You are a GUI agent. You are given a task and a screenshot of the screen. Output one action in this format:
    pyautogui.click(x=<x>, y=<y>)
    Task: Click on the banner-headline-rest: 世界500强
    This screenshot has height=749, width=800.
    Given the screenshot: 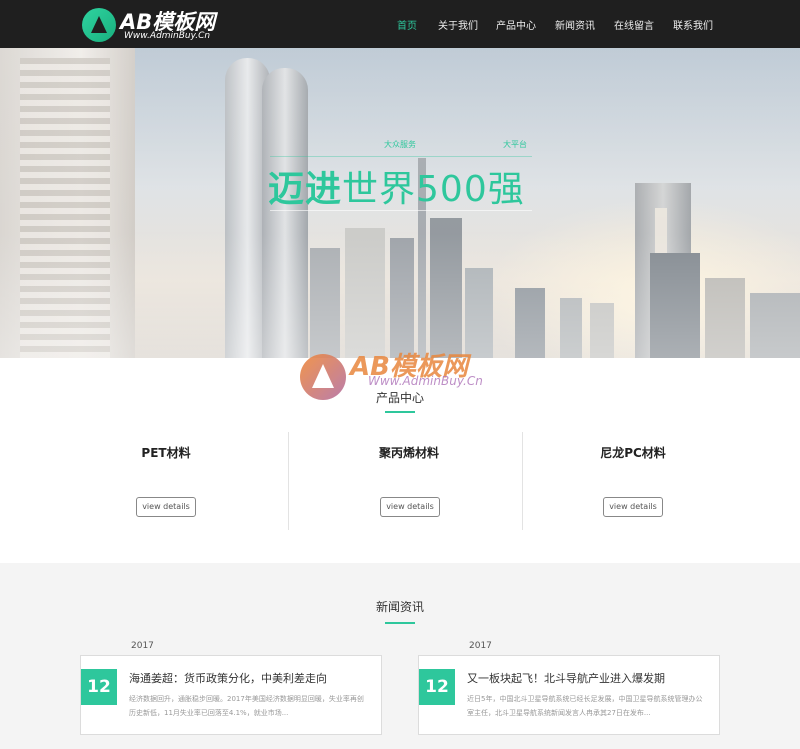 What is the action you would take?
    pyautogui.click(x=433, y=189)
    